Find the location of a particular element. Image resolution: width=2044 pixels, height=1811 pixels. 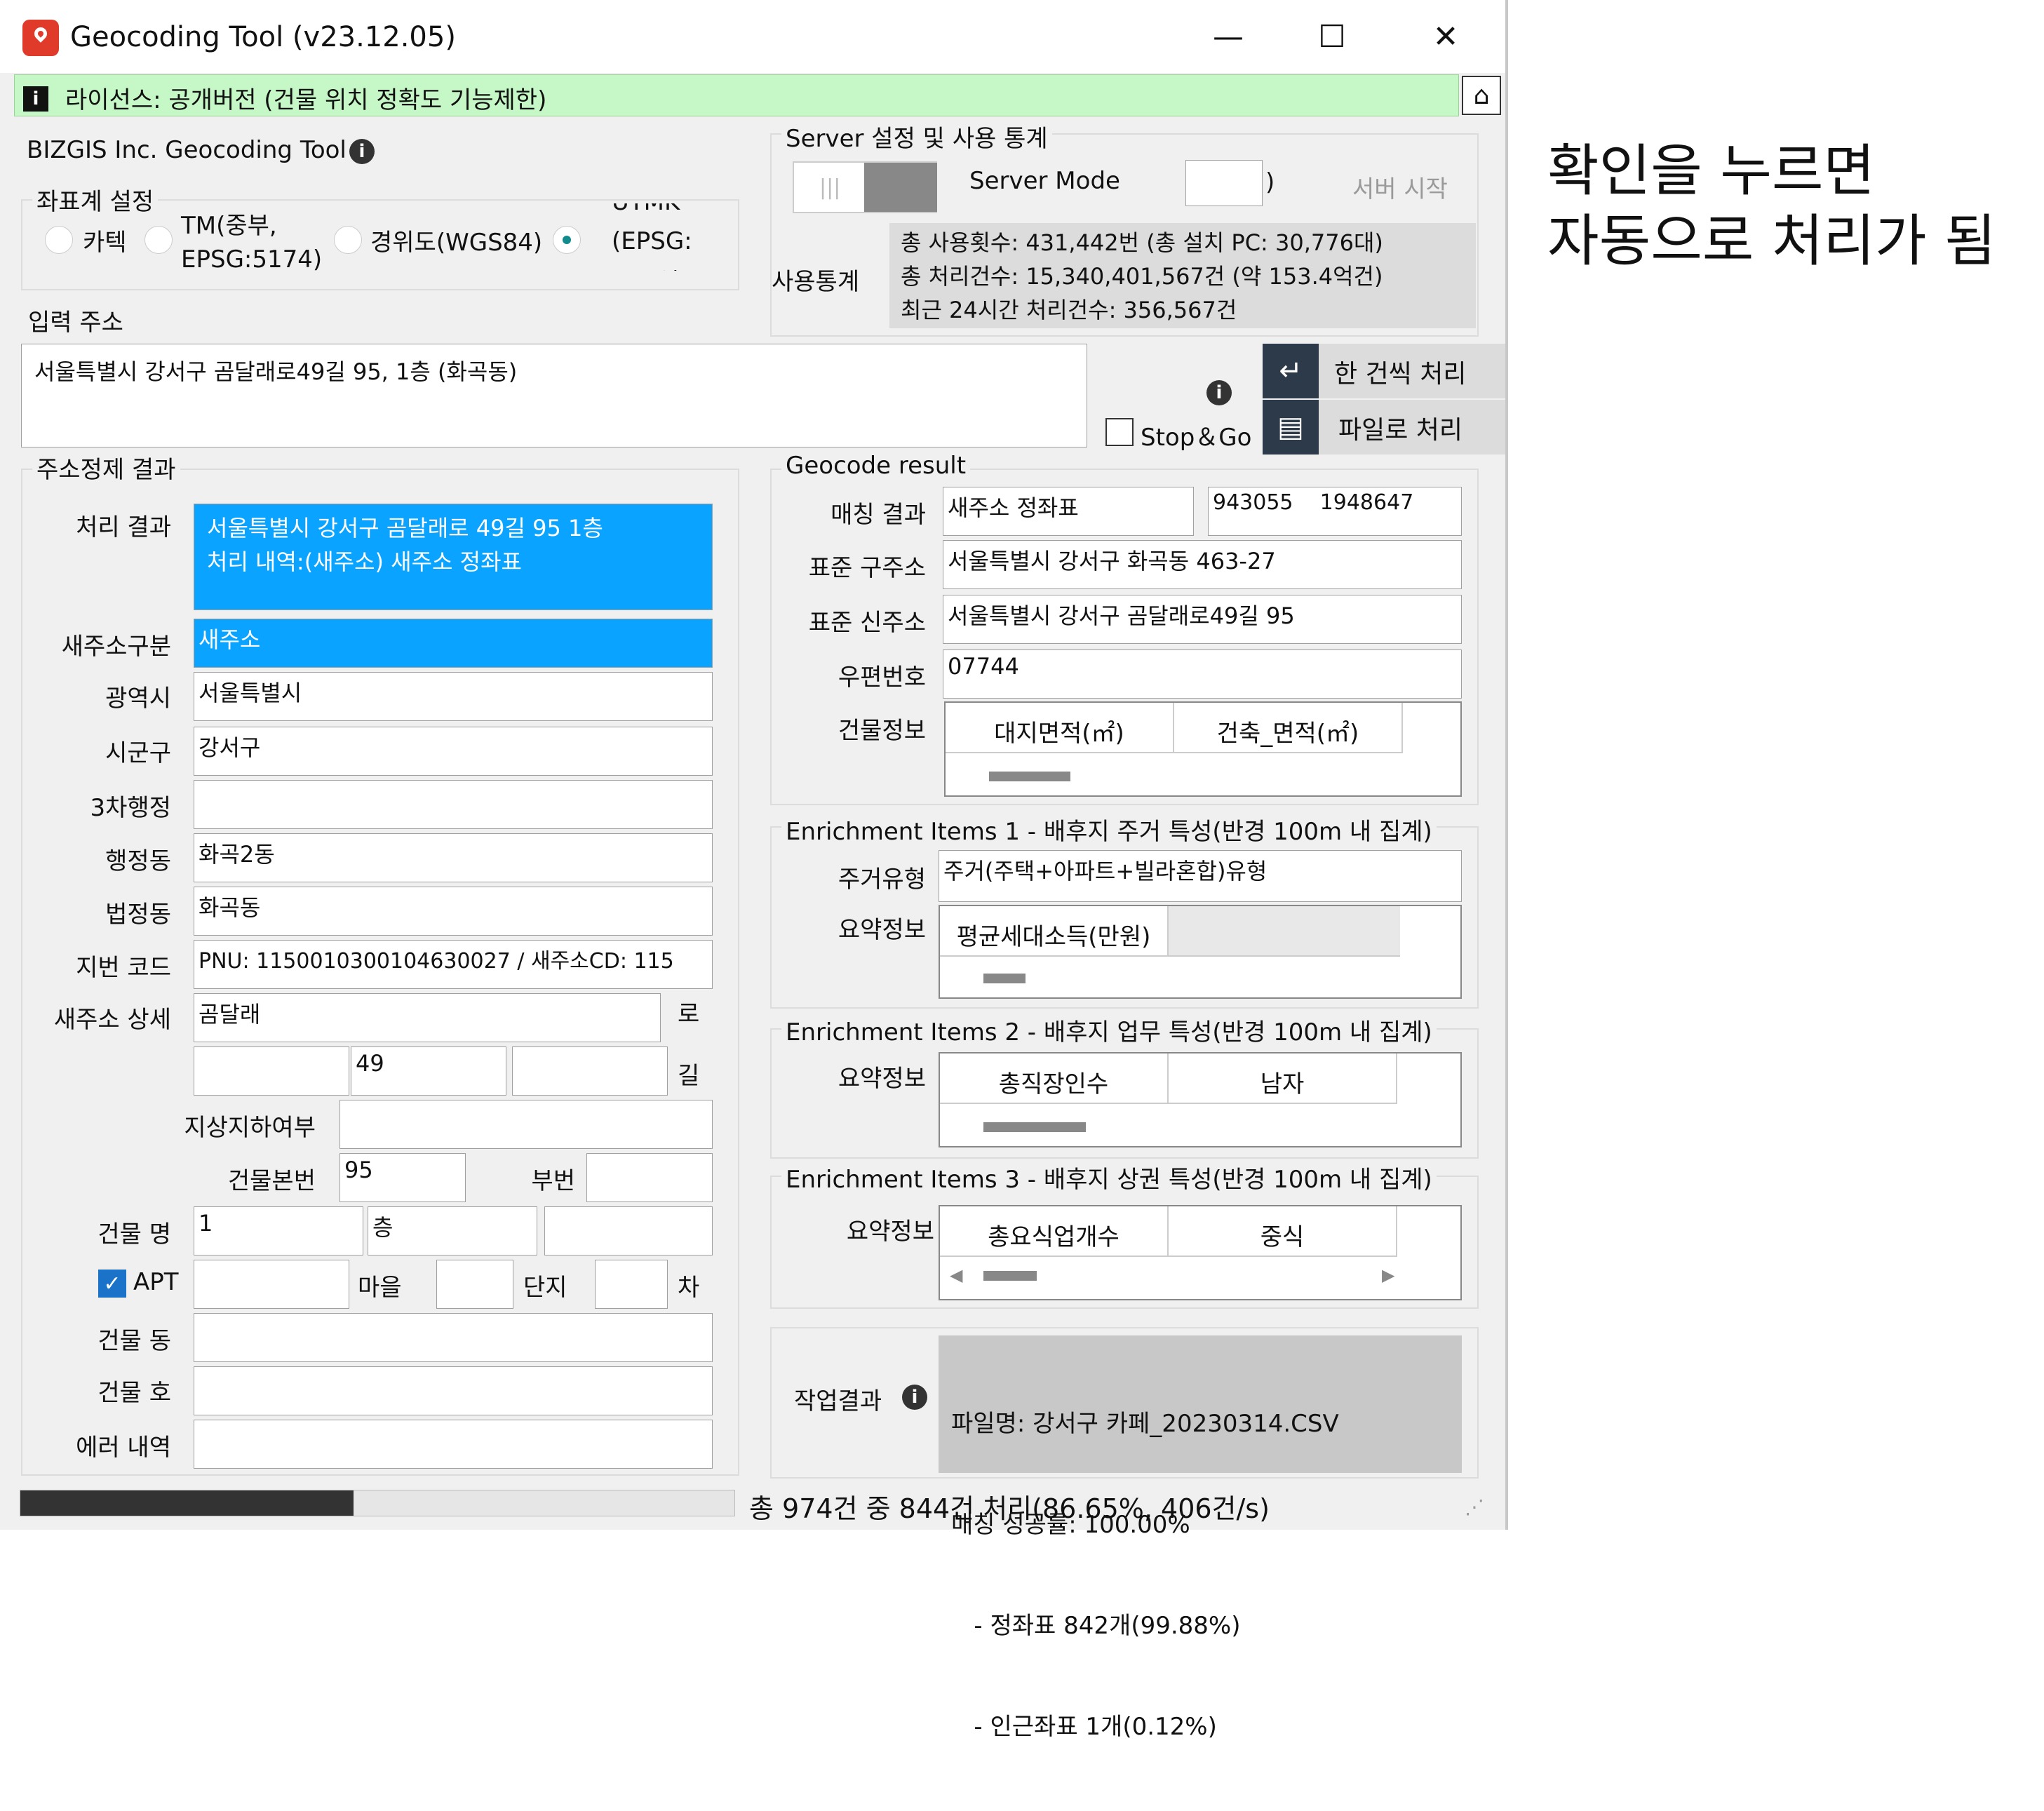

grid-header: 중식 is located at coordinates (1283, 1231).